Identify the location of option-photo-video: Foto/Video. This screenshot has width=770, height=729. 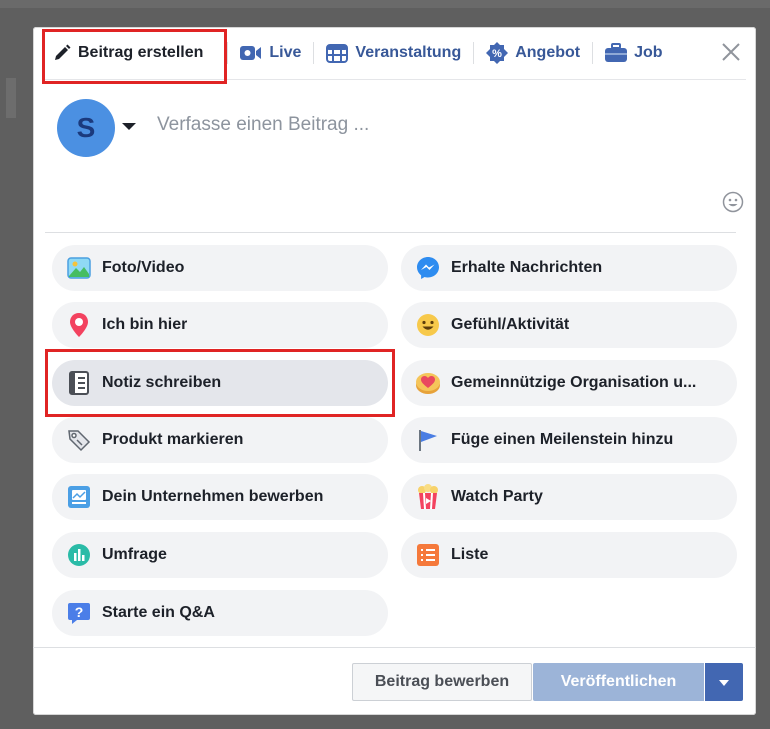
(220, 268).